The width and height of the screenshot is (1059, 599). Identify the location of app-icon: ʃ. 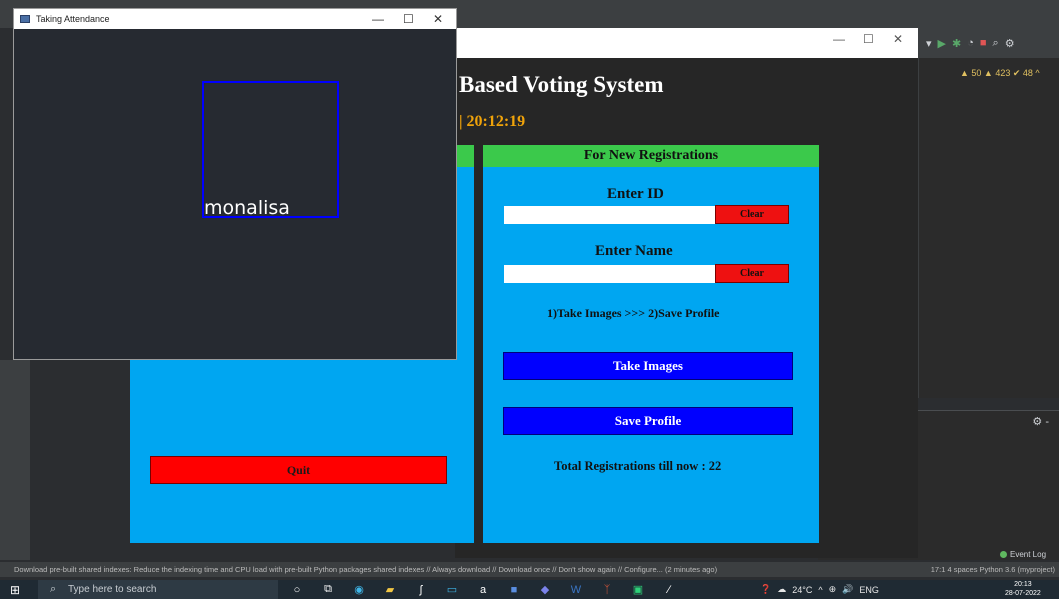
(421, 590).